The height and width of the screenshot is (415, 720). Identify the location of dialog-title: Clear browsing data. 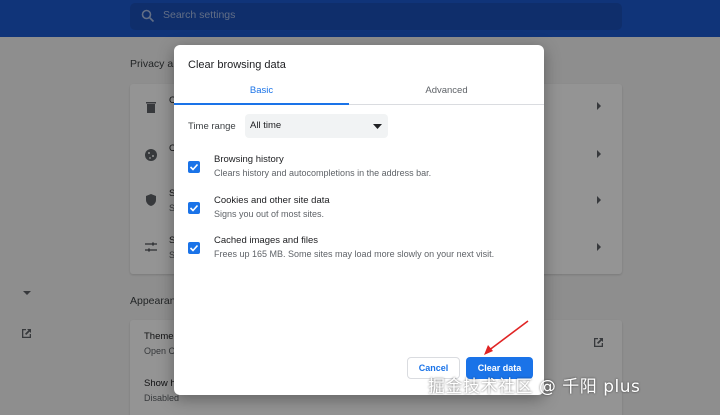
(237, 65).